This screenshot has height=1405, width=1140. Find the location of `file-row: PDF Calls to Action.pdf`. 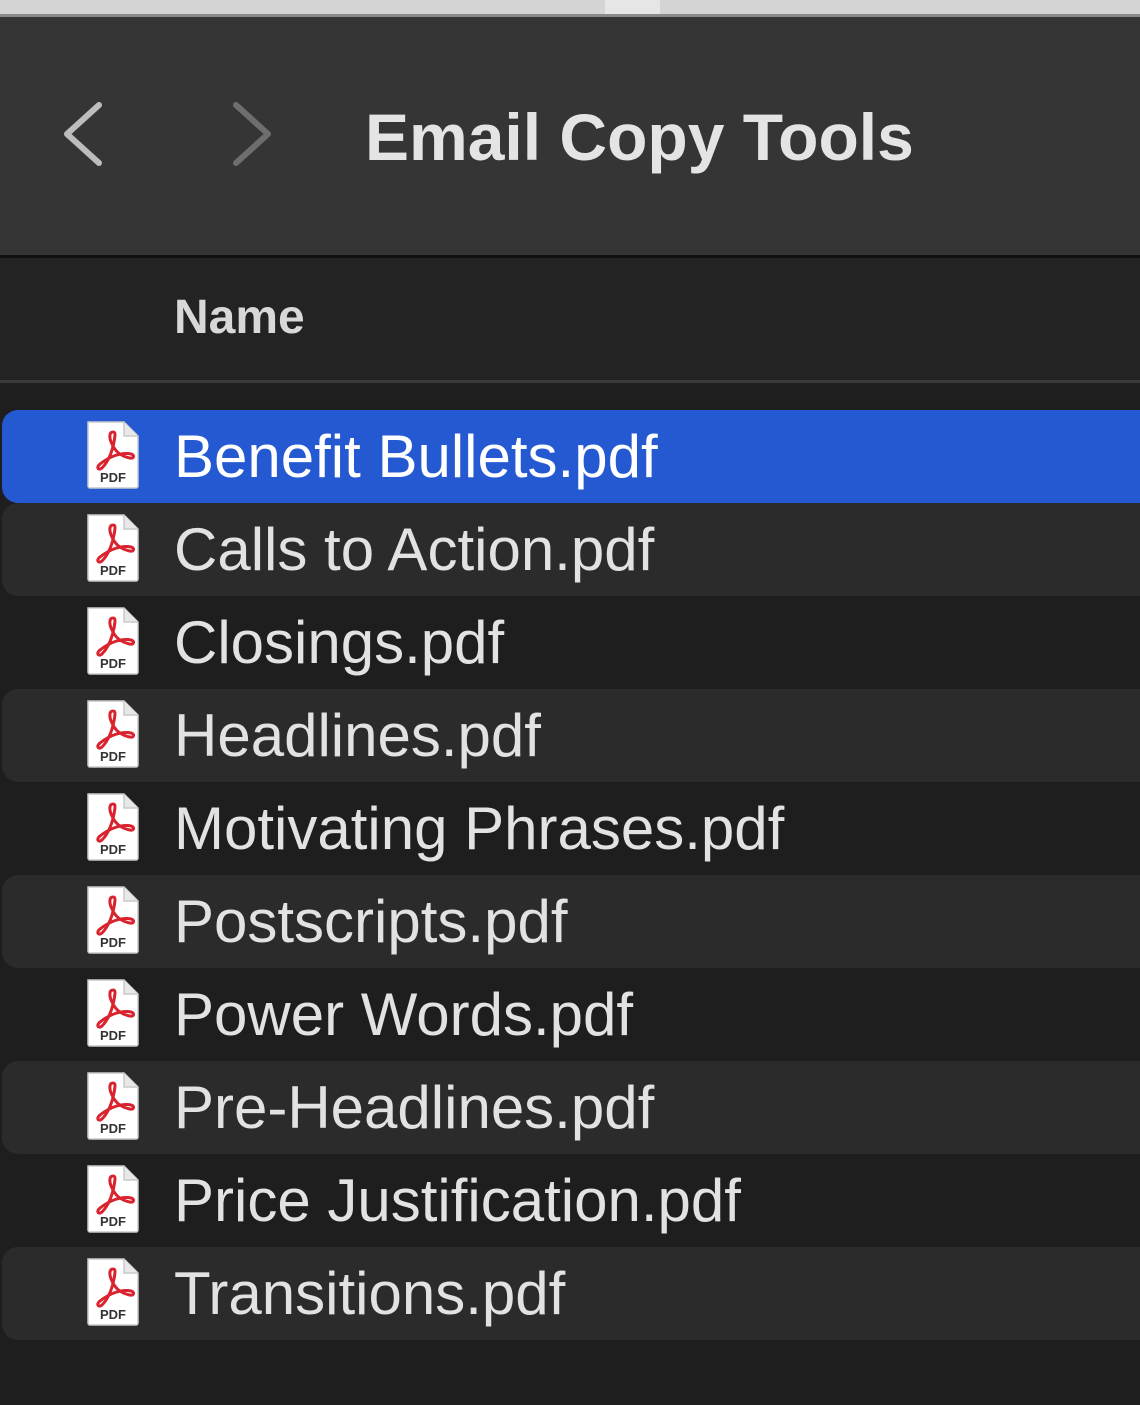

file-row: PDF Calls to Action.pdf is located at coordinates (571, 549).